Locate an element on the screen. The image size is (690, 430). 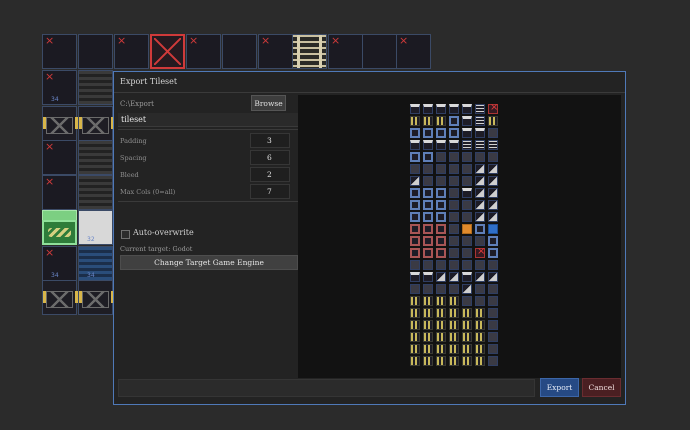
filename-input is located at coordinates (208, 120).